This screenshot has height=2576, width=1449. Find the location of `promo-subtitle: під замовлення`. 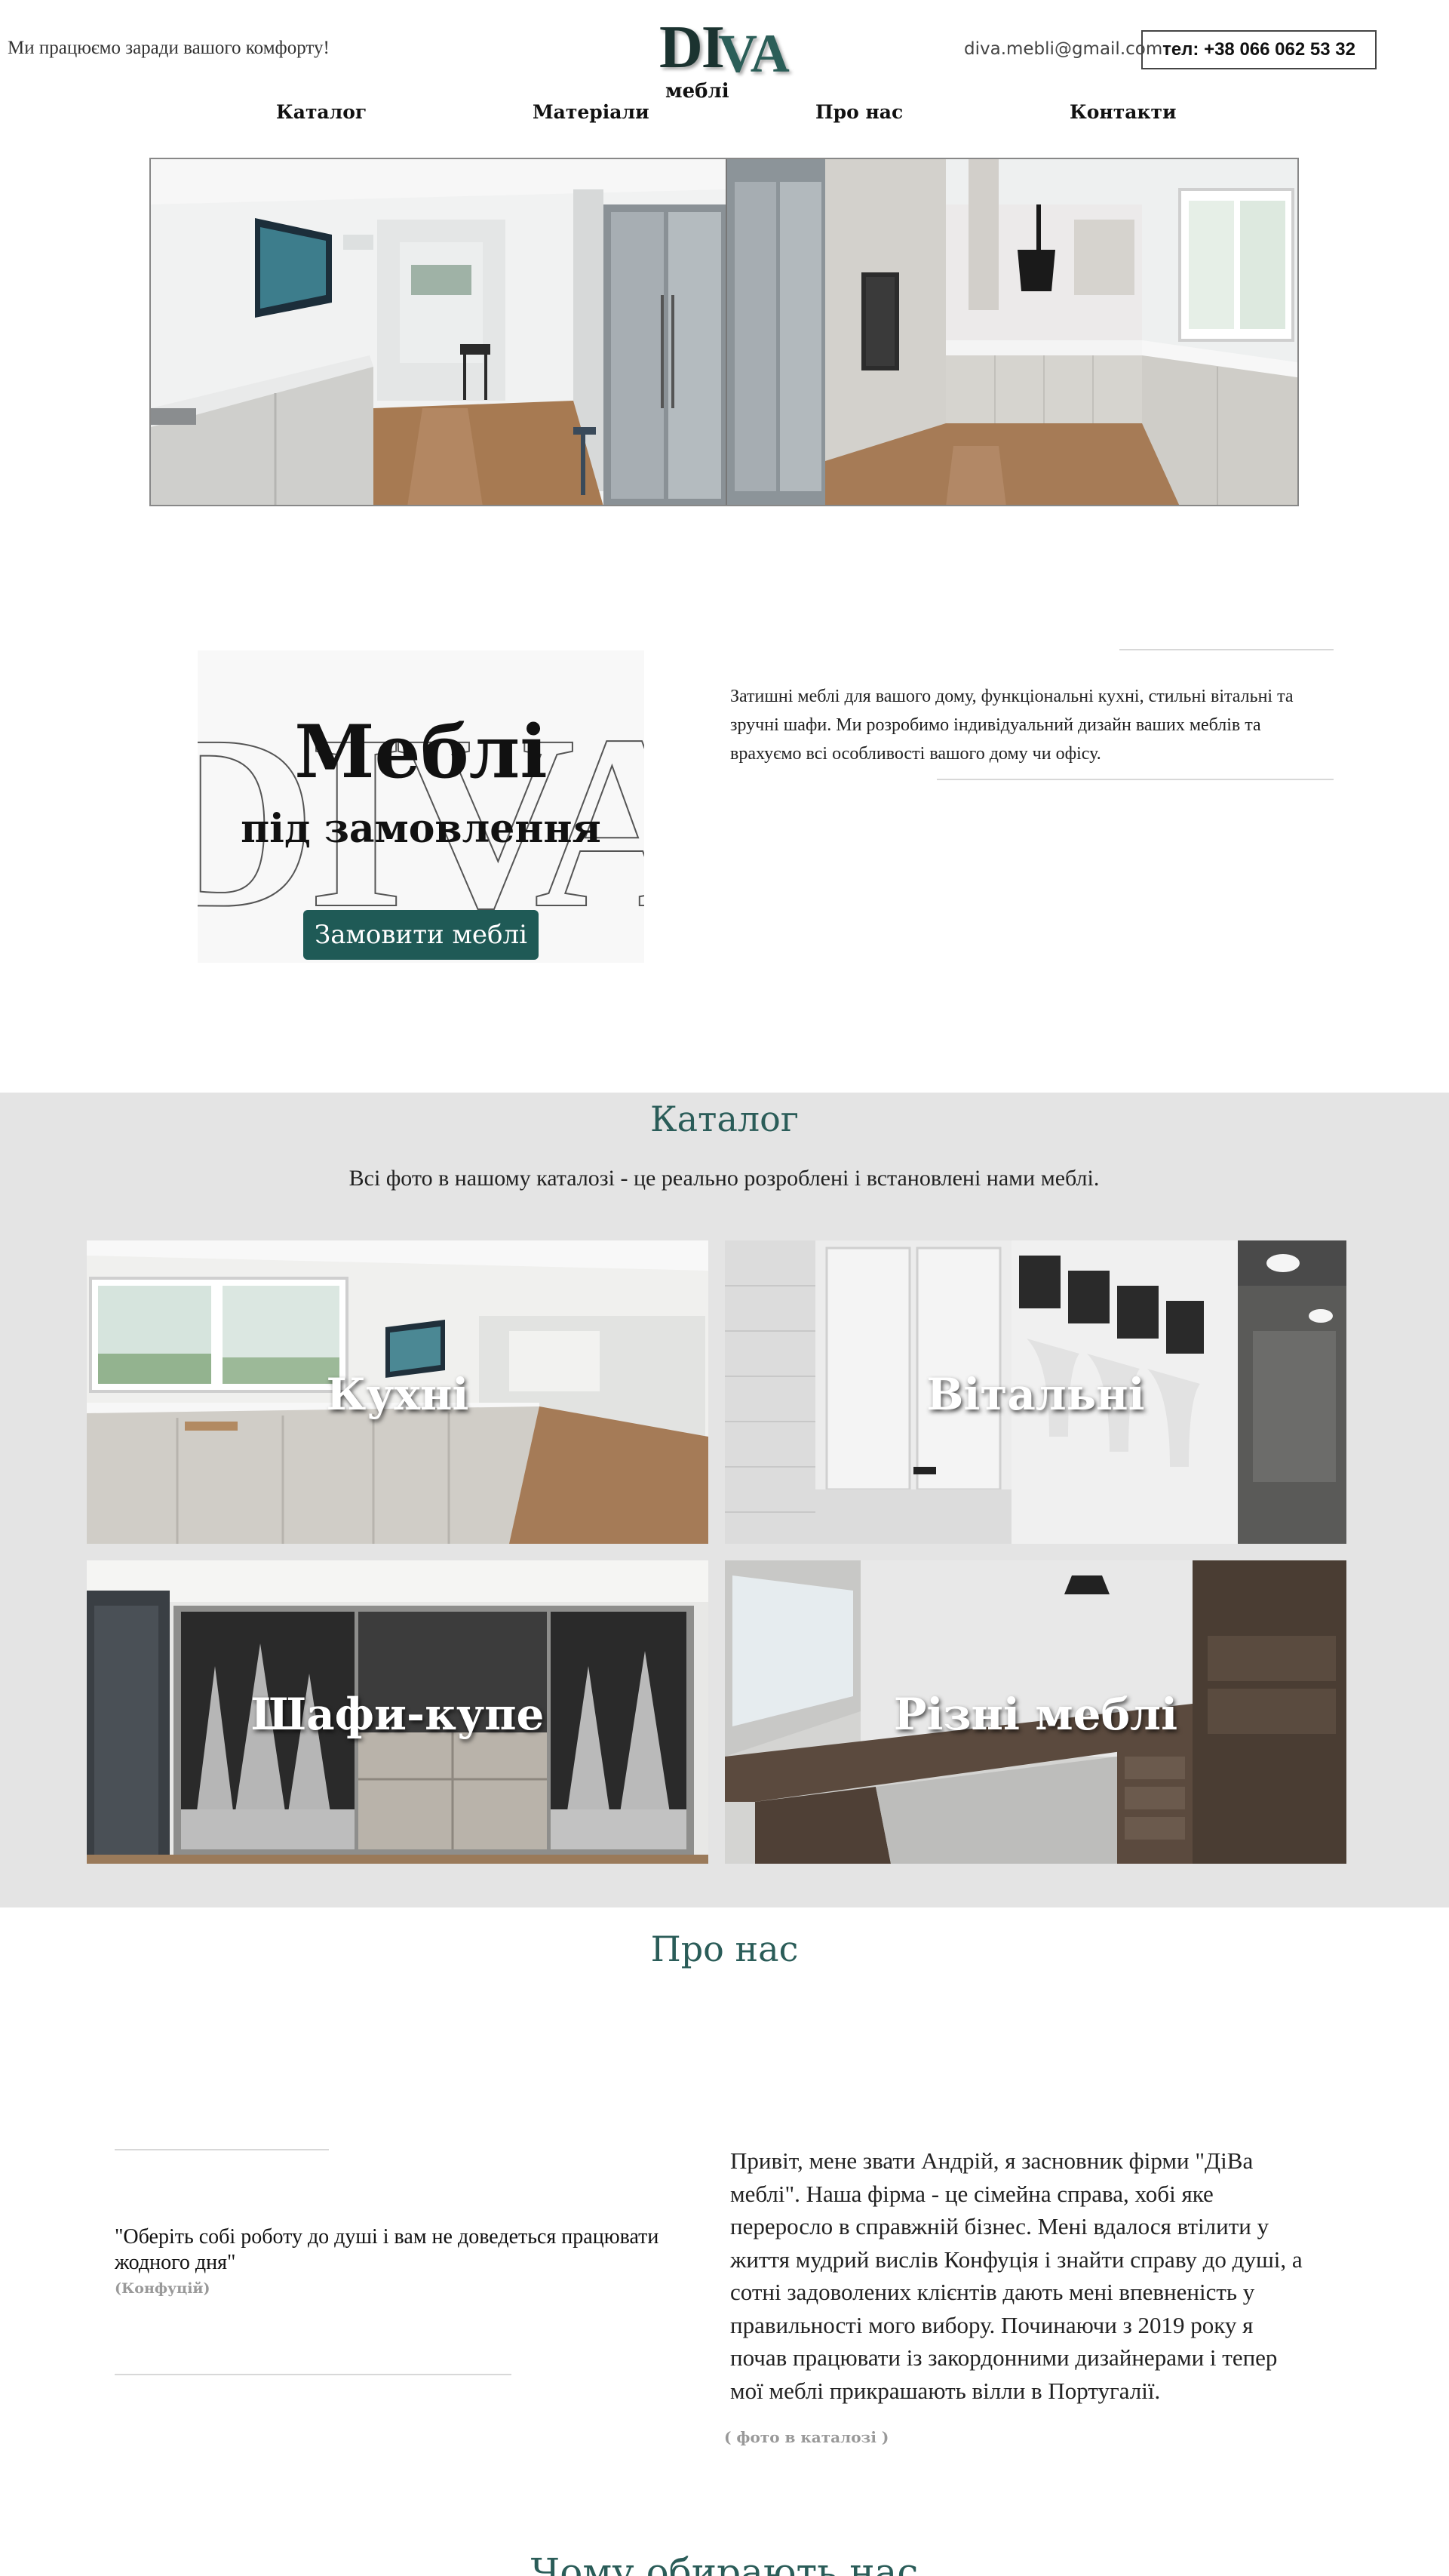

promo-subtitle: під замовлення is located at coordinates (421, 829).